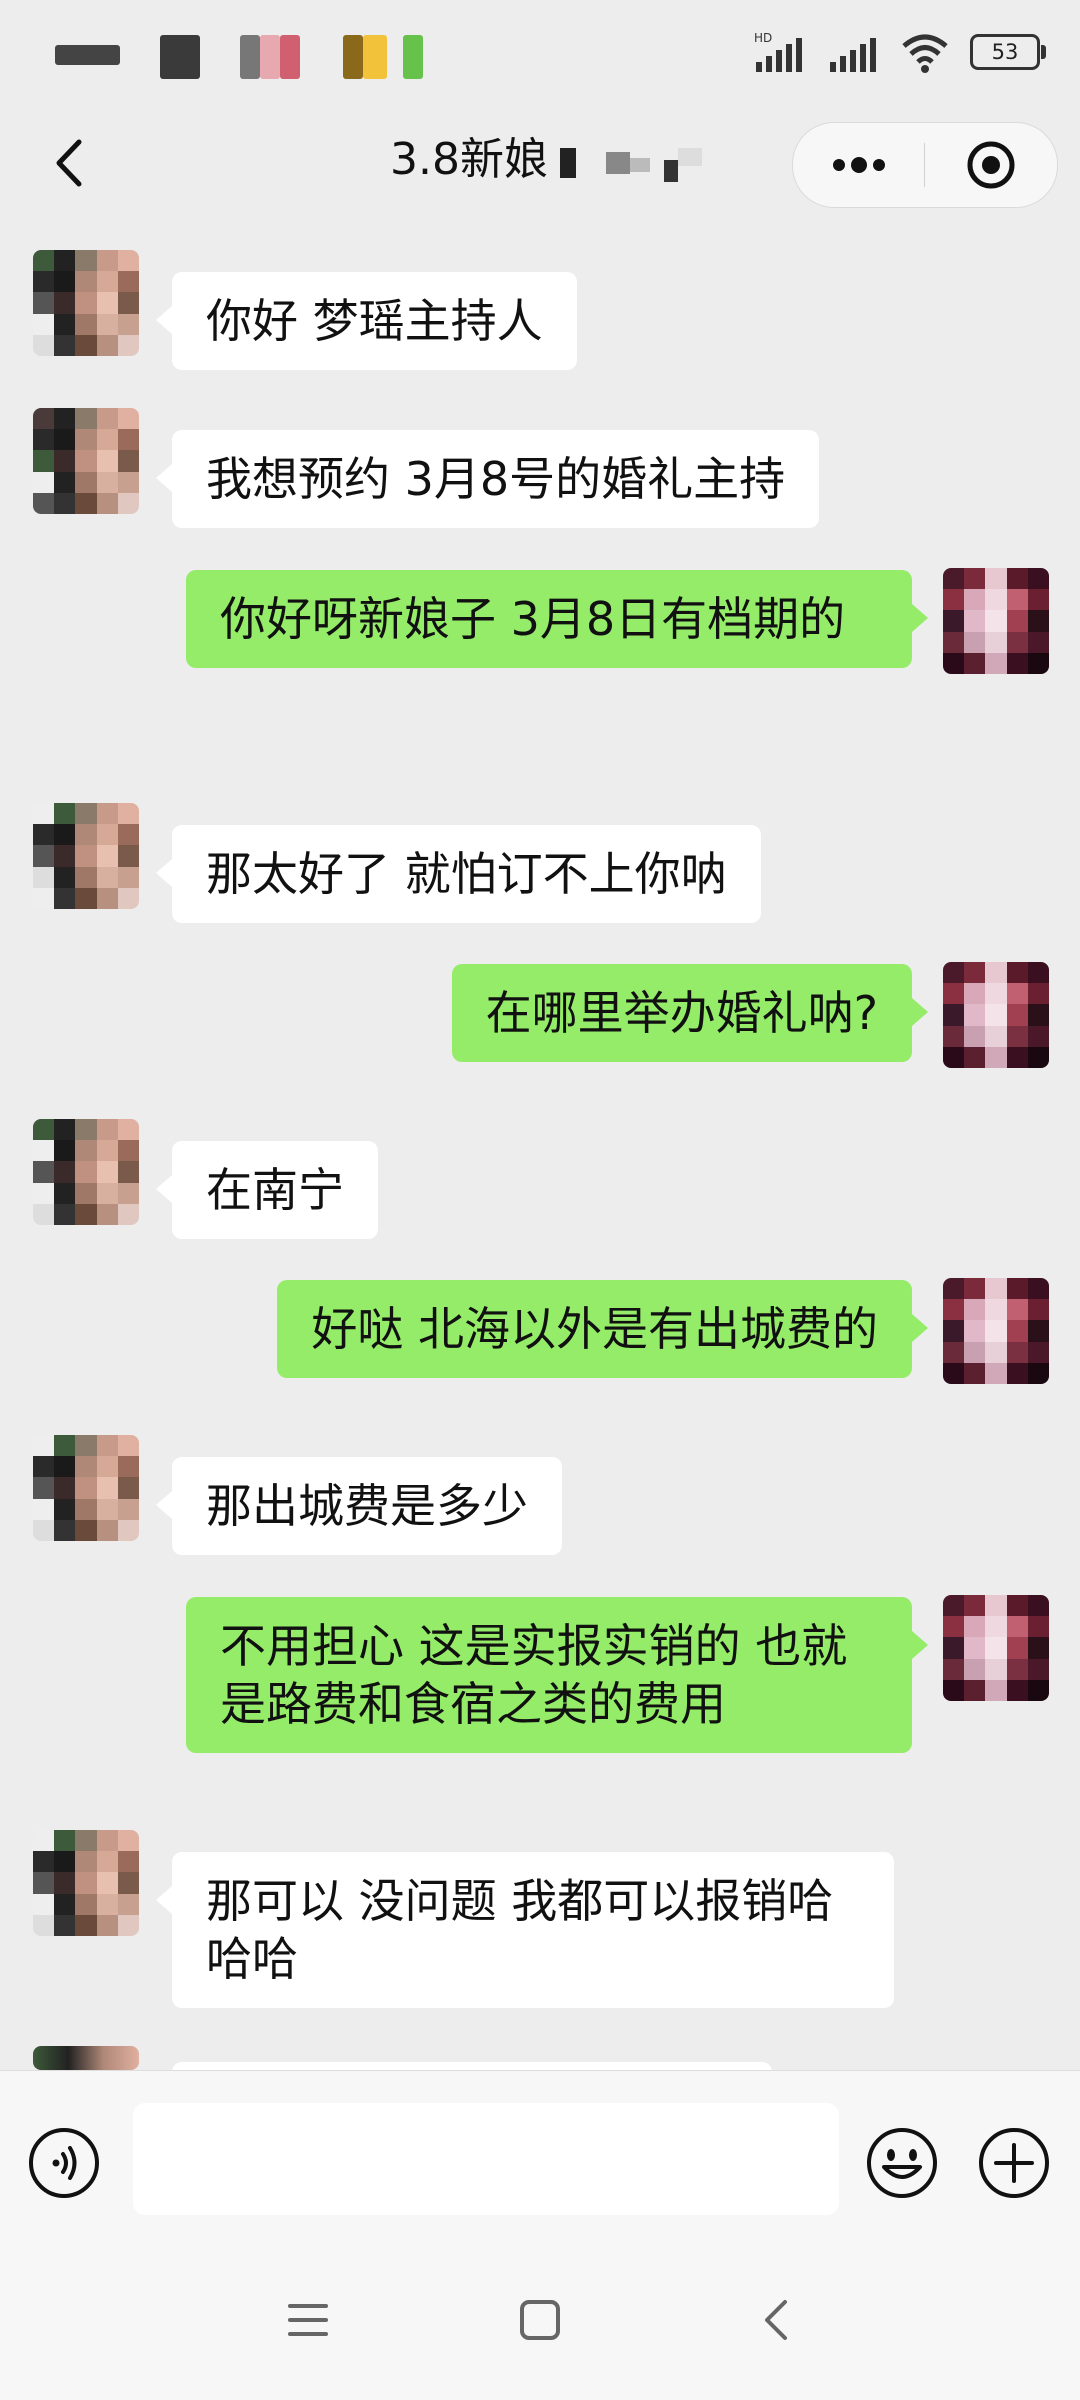 The image size is (1080, 2400). I want to click on more-functions-button, so click(1014, 2163).